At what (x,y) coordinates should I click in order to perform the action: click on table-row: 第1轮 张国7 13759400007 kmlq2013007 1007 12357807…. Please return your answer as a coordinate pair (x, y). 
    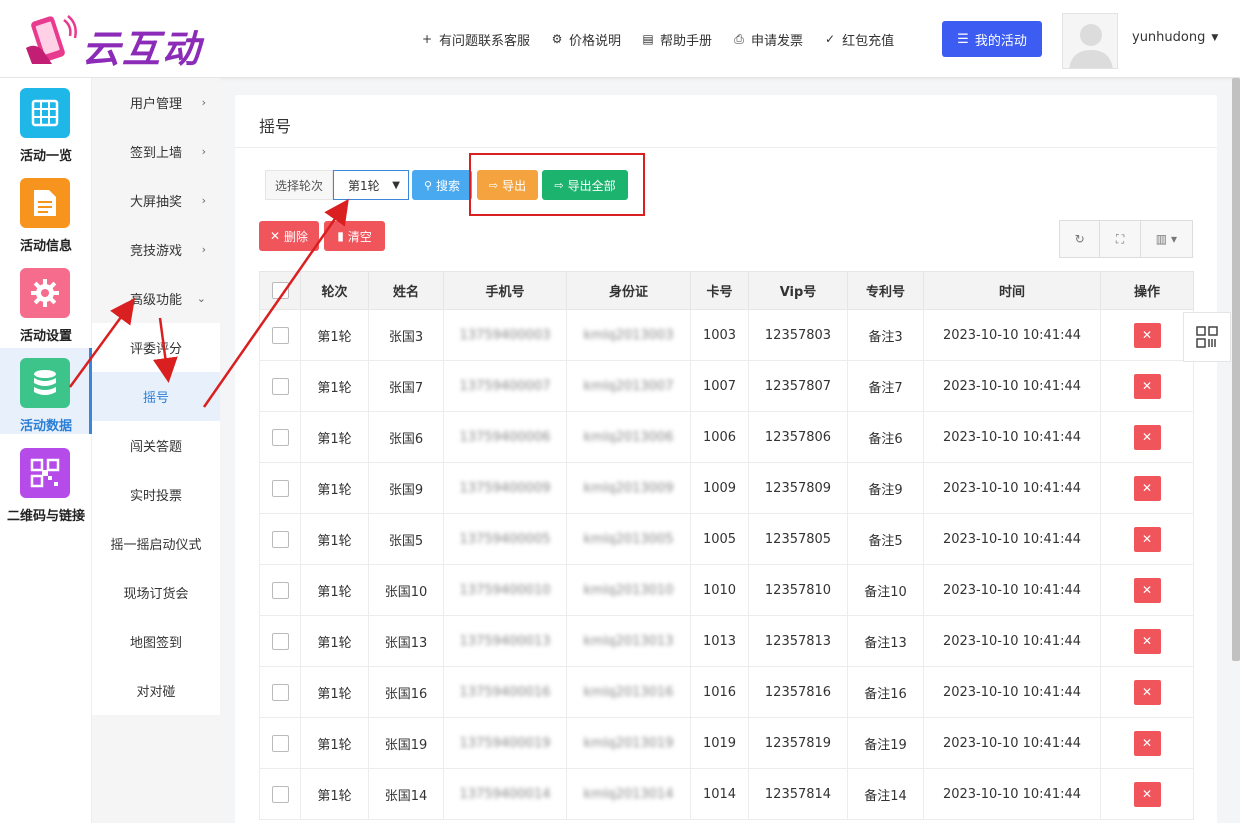
    Looking at the image, I should click on (726, 386).